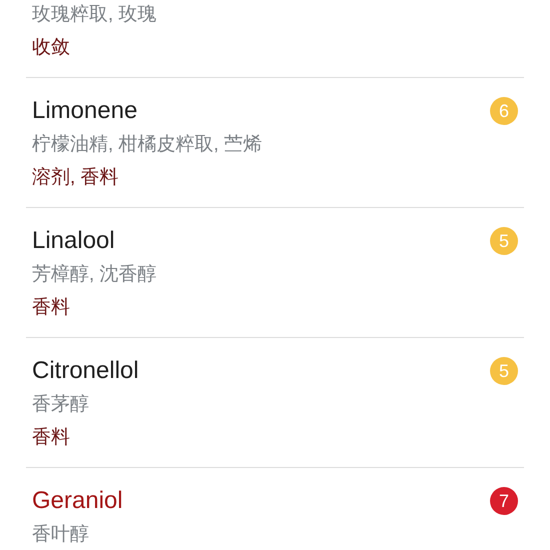 This screenshot has height=550, width=550. What do you see at coordinates (51, 48) in the screenshot?
I see `function-text: 收敛` at bounding box center [51, 48].